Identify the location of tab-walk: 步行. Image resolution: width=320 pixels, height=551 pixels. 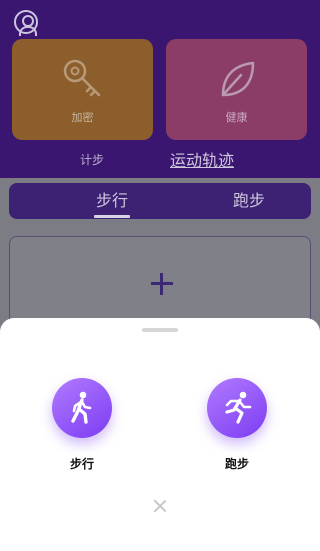
(112, 201).